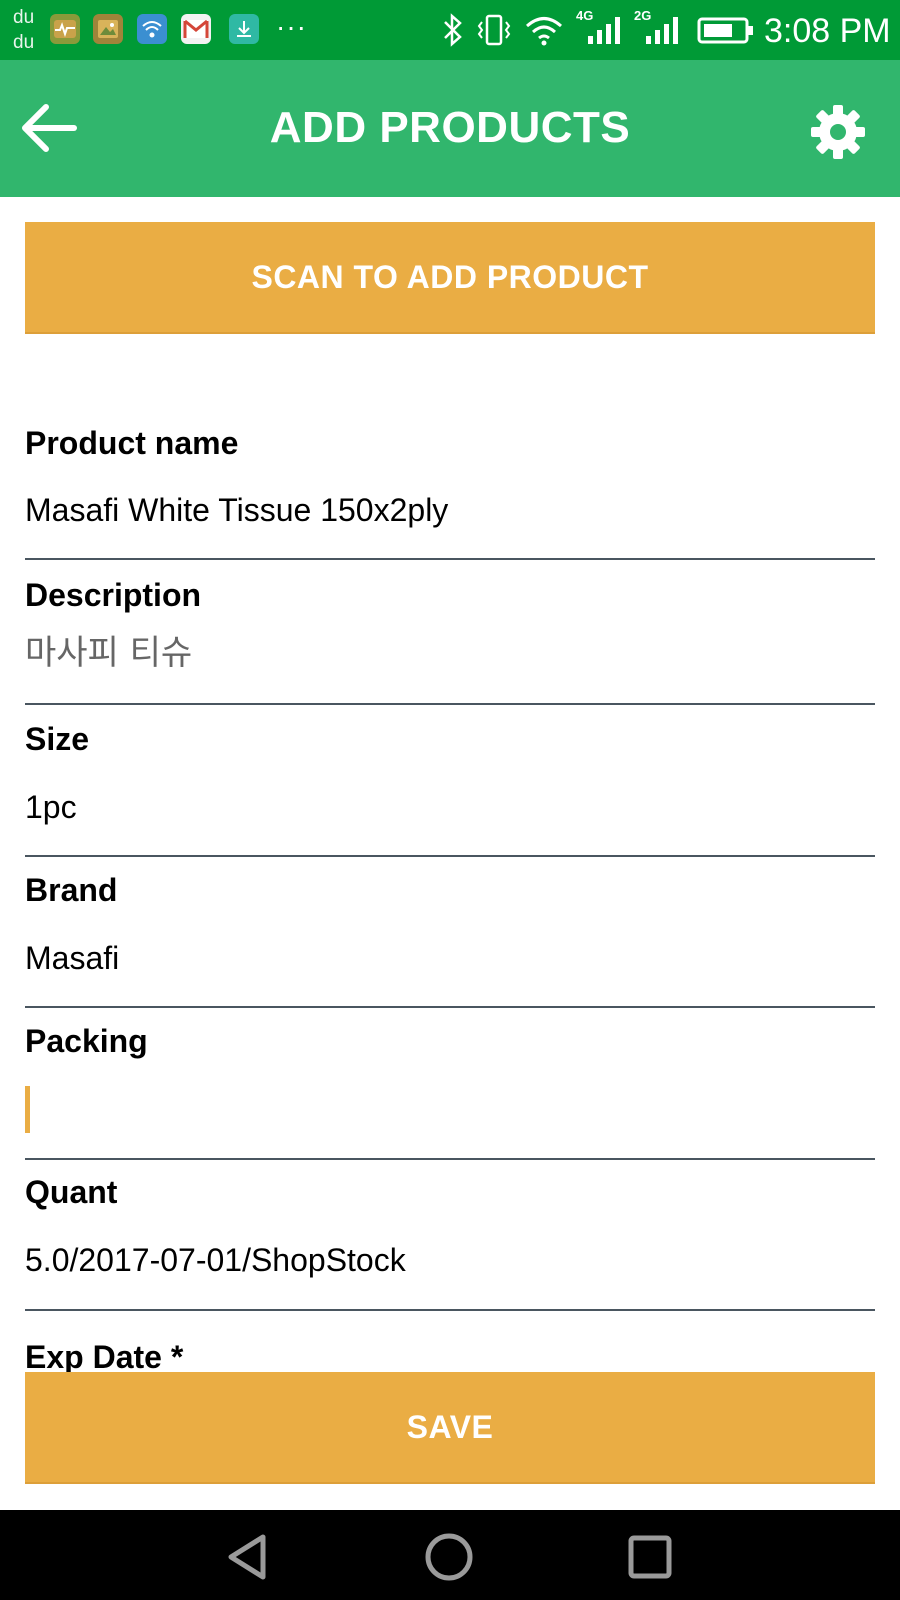 The width and height of the screenshot is (900, 1600). What do you see at coordinates (71, 890) in the screenshot?
I see `brand-label: Brand` at bounding box center [71, 890].